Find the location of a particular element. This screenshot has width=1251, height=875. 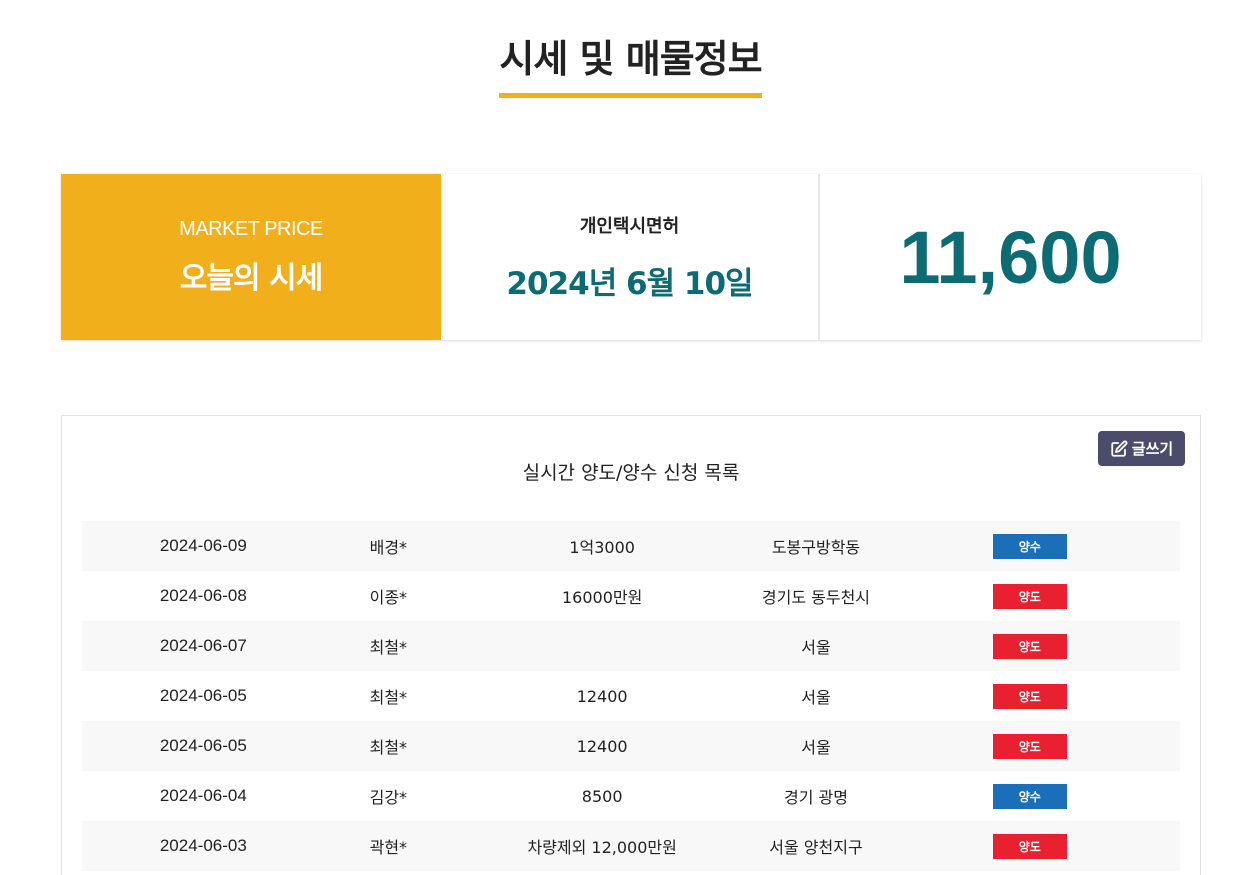

list-item: 2024-06-08 이종* 16000만원 경기도 동두천시 양도 is located at coordinates (631, 596).